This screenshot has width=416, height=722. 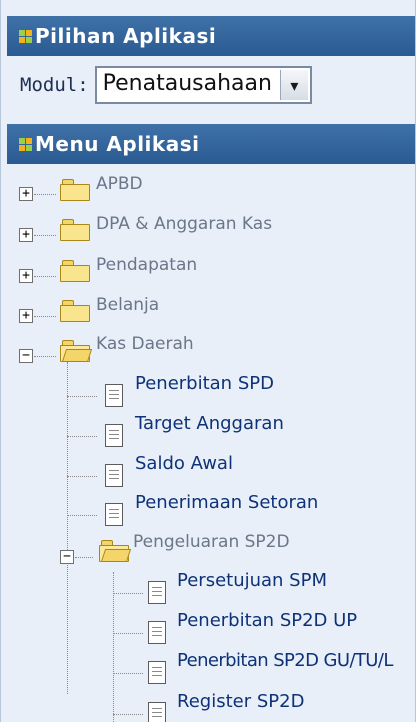 I want to click on tree-label-target-anggaran: Target Anggaran, so click(x=209, y=423).